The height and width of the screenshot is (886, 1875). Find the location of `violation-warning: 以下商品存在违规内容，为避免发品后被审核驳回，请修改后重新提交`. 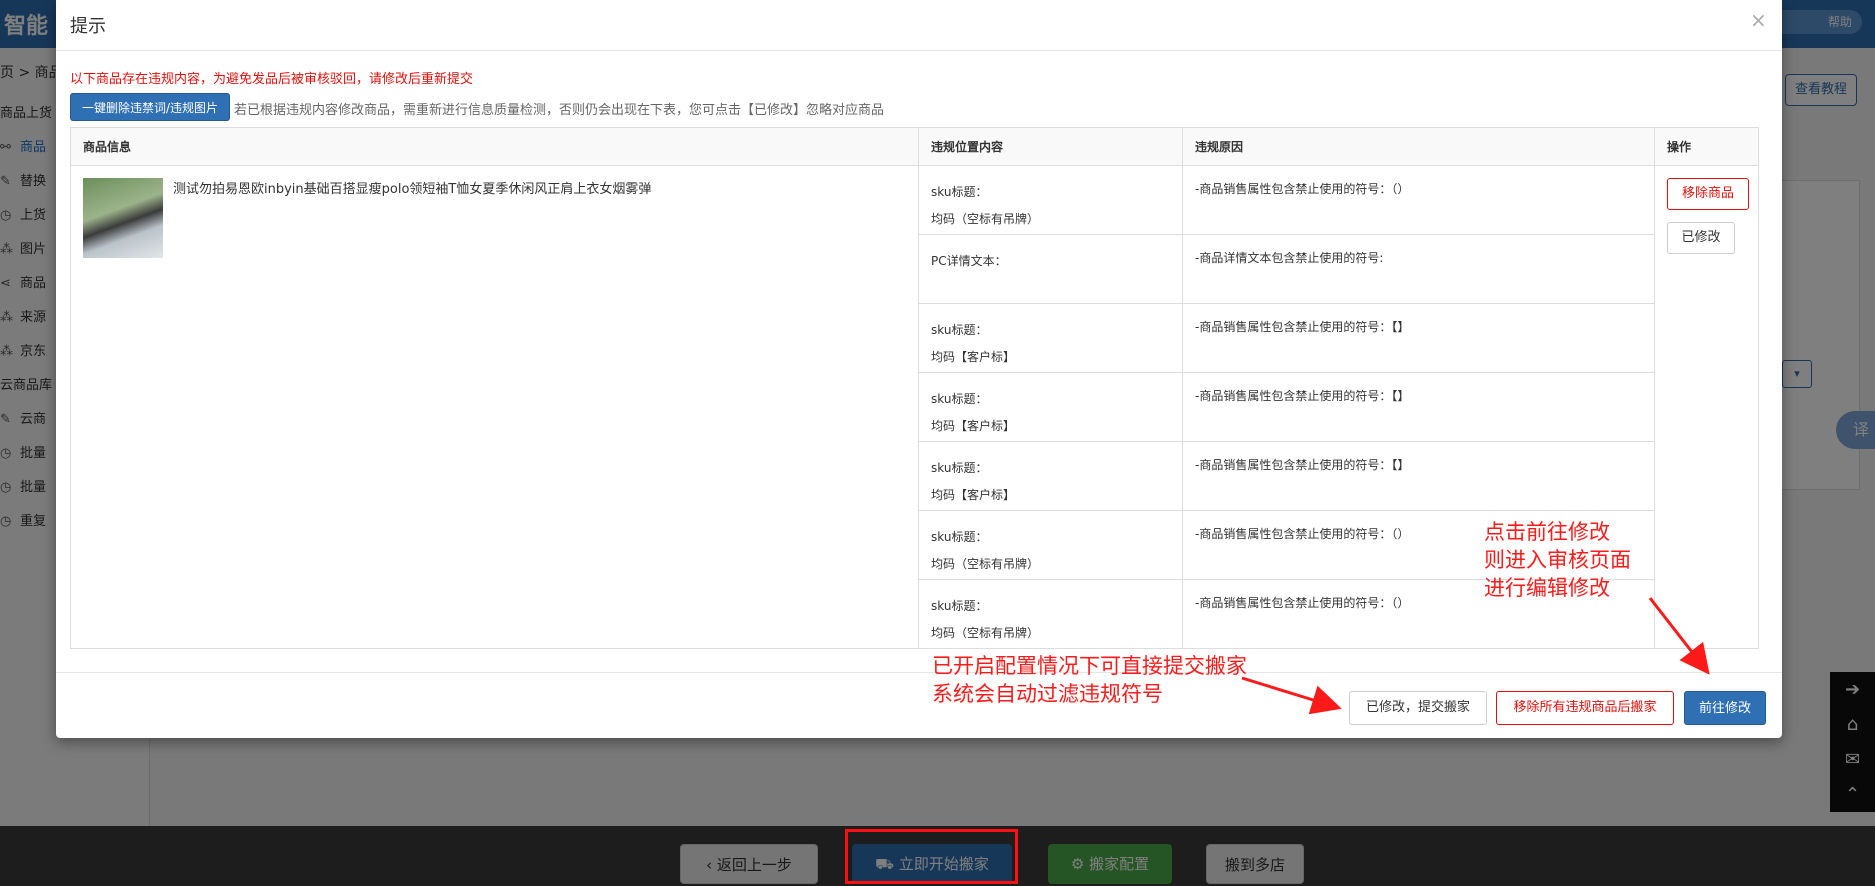

violation-warning: 以下商品存在违规内容，为避免发品后被审核驳回，请修改后重新提交 is located at coordinates (272, 79).